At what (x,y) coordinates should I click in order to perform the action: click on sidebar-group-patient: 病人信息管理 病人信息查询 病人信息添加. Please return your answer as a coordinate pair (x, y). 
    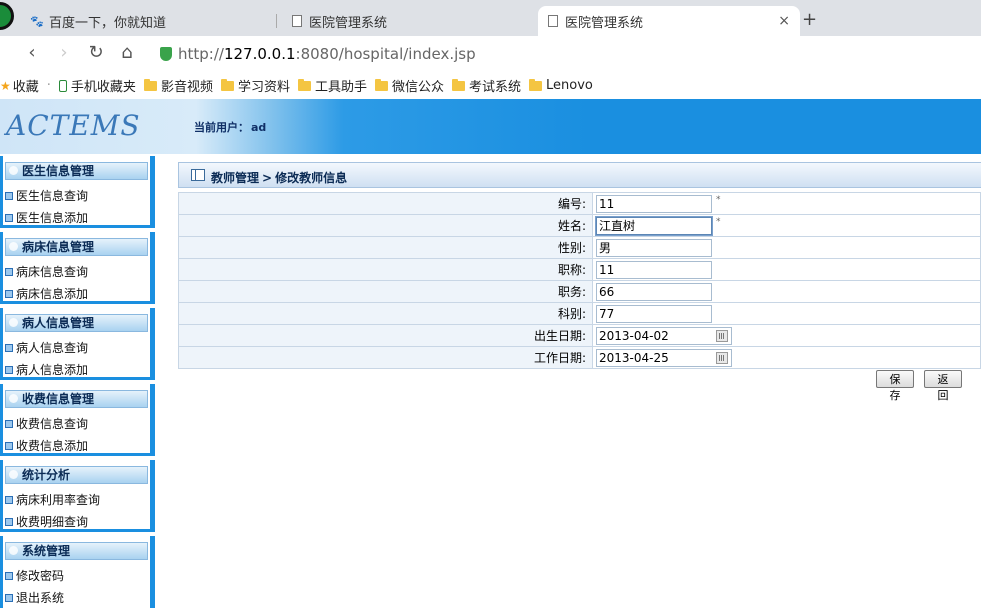
    Looking at the image, I should click on (80, 344).